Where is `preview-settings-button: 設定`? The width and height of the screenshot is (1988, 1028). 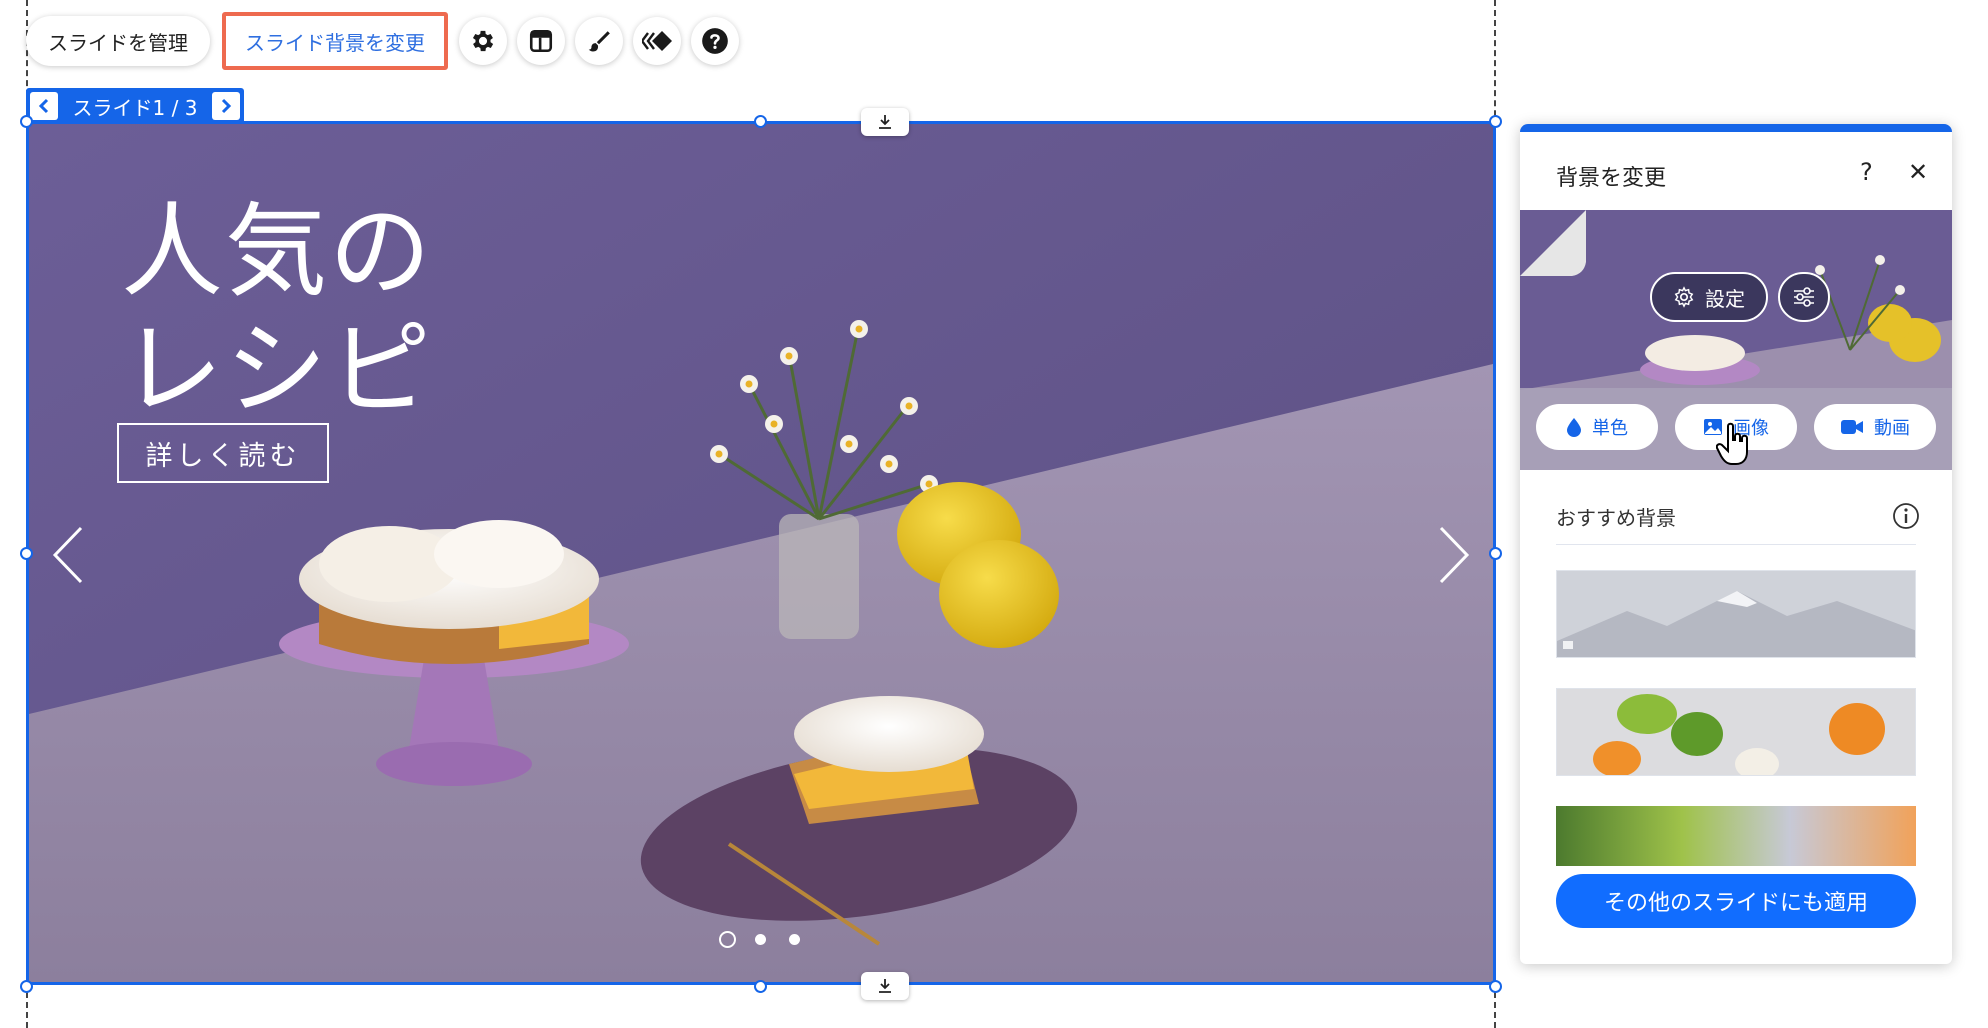 preview-settings-button: 設定 is located at coordinates (1709, 297).